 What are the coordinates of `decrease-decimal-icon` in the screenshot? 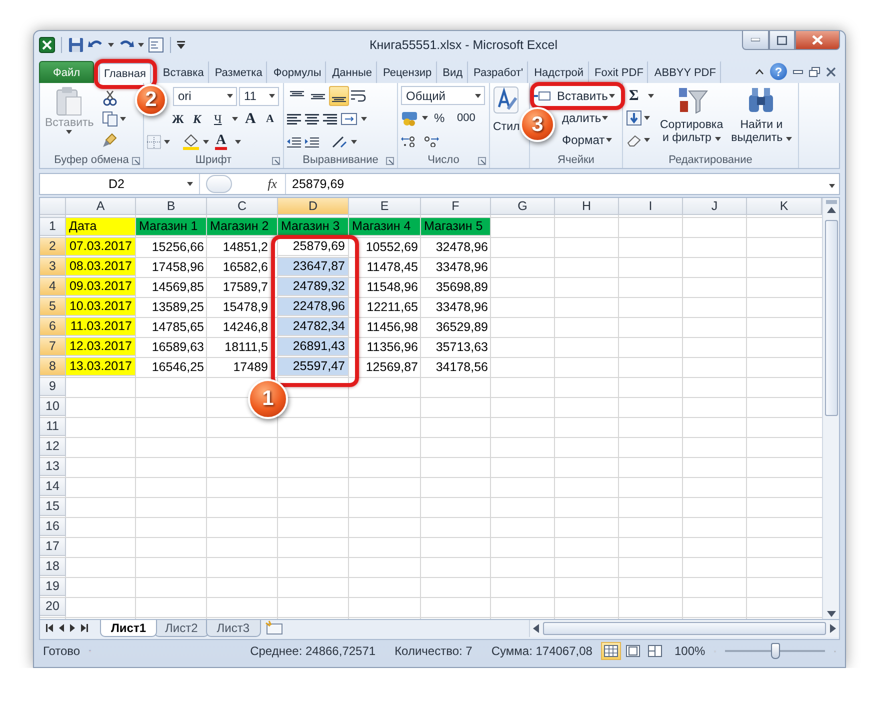 It's located at (431, 141).